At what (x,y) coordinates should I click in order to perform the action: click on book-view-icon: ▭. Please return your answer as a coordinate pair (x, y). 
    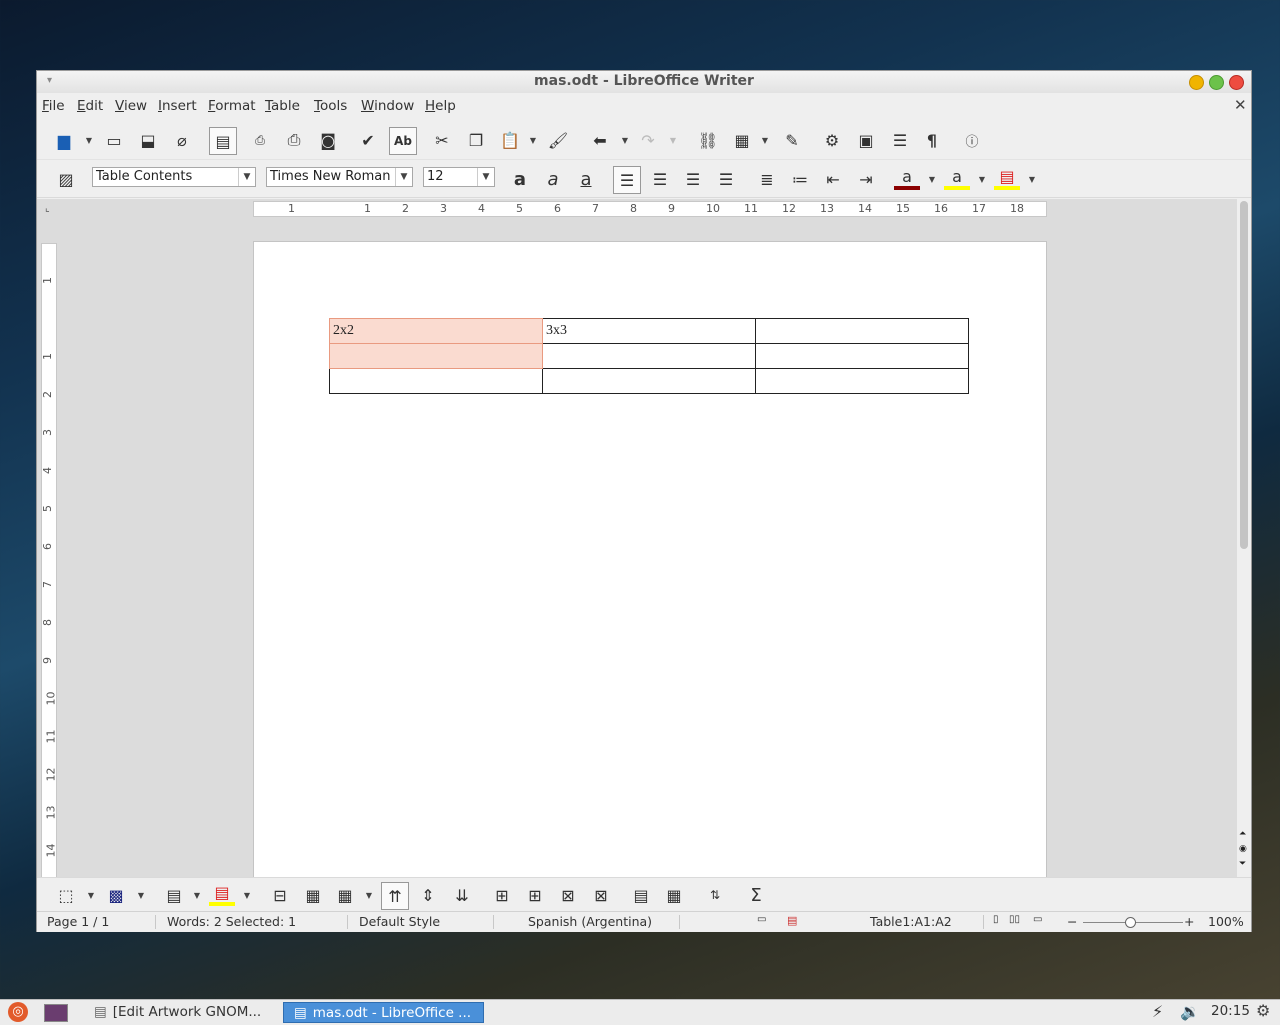
    Looking at the image, I should click on (1037, 919).